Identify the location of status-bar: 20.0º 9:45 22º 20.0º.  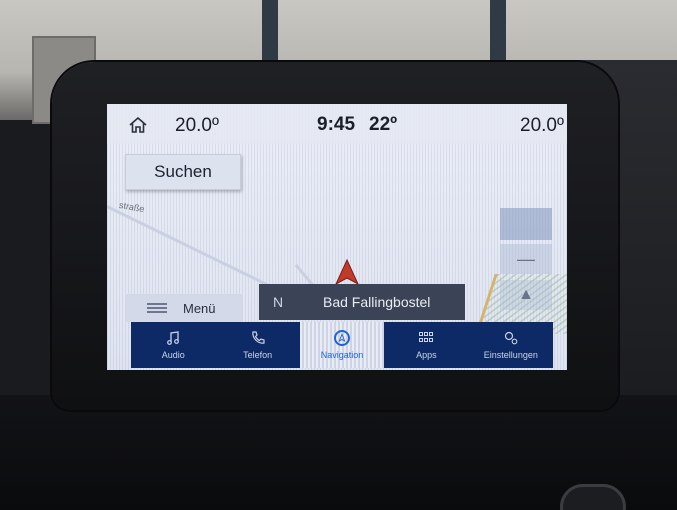
(337, 124).